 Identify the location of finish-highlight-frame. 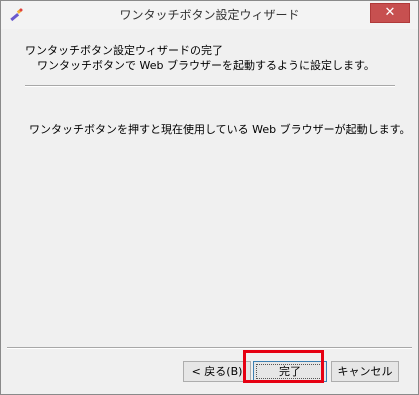
(283, 366).